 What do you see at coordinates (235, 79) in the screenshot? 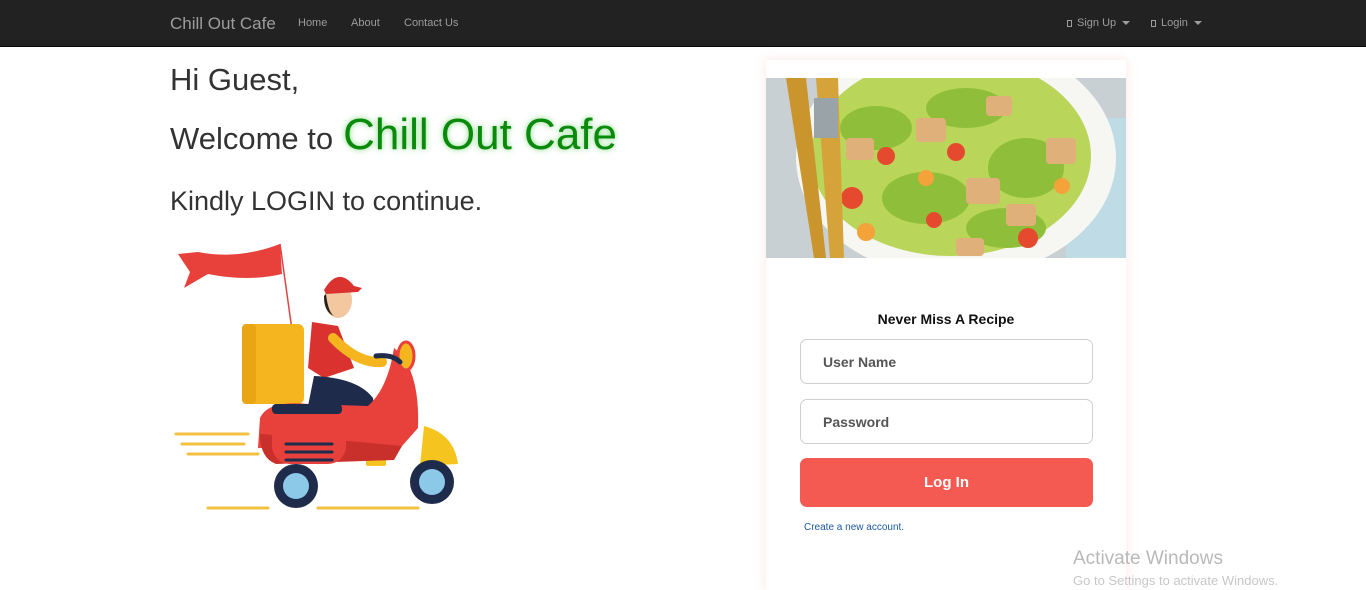
I see `greeting-heading: Hi Guest,` at bounding box center [235, 79].